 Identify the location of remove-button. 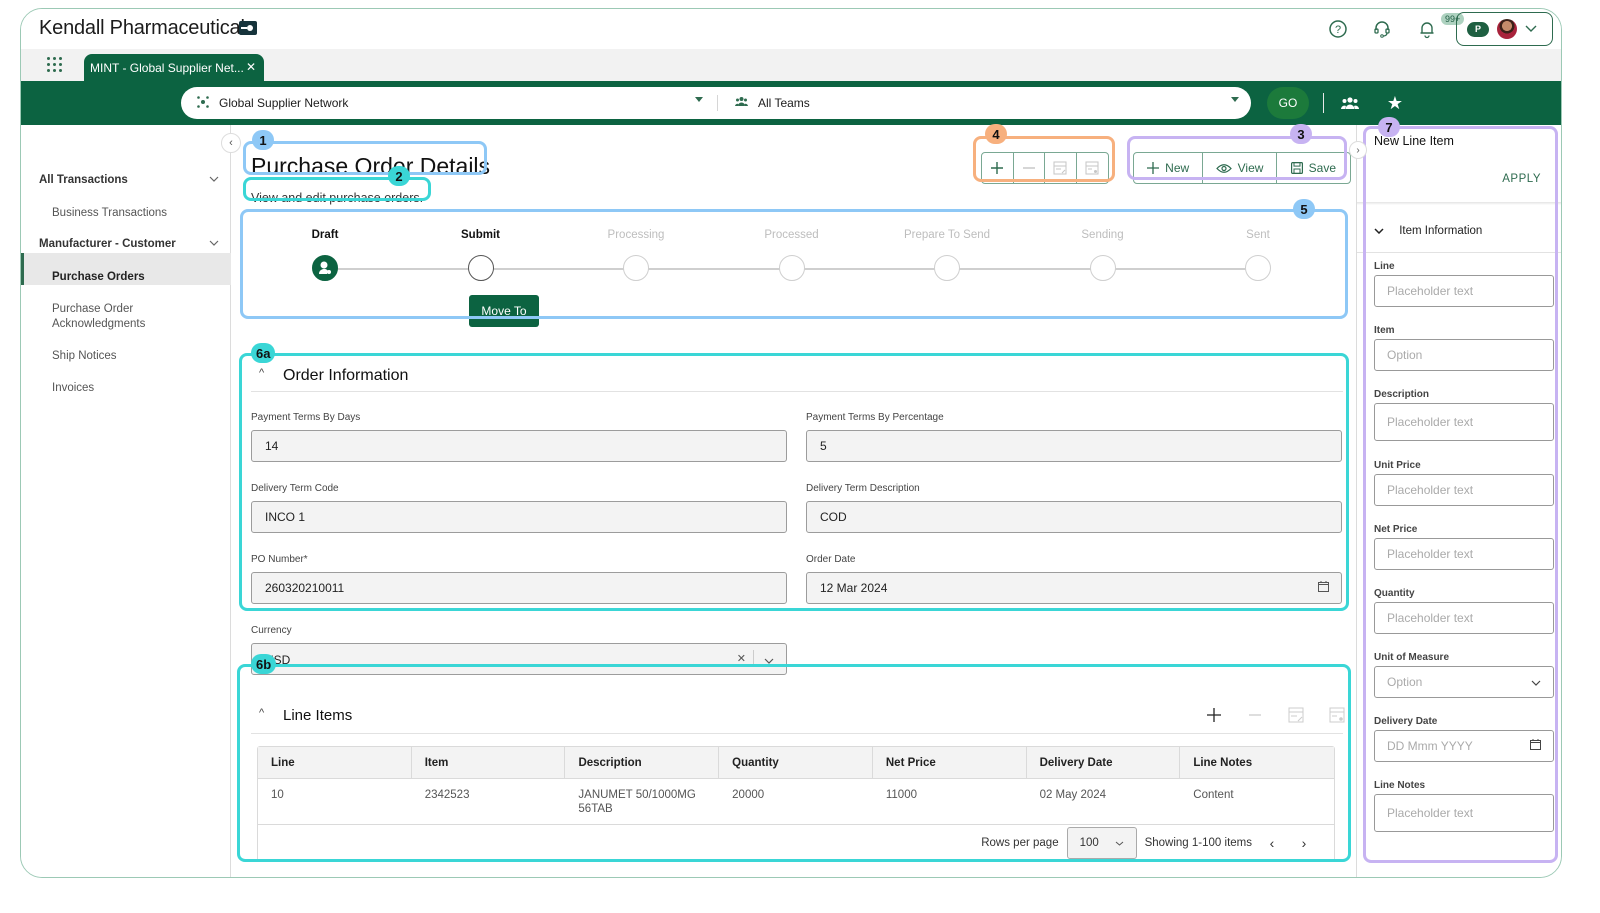
(1029, 168).